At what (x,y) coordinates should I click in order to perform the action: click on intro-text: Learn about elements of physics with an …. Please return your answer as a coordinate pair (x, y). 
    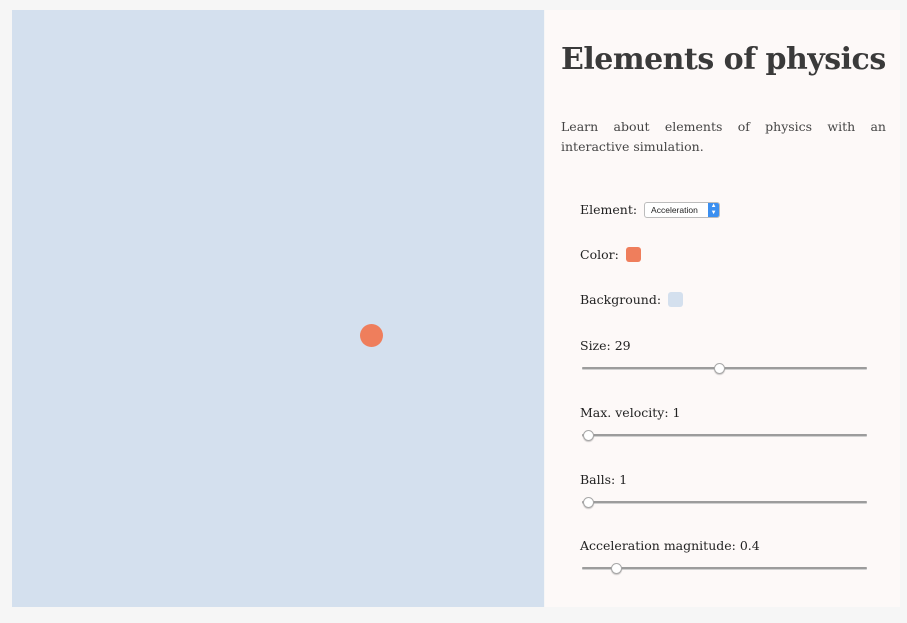
    Looking at the image, I should click on (723, 136).